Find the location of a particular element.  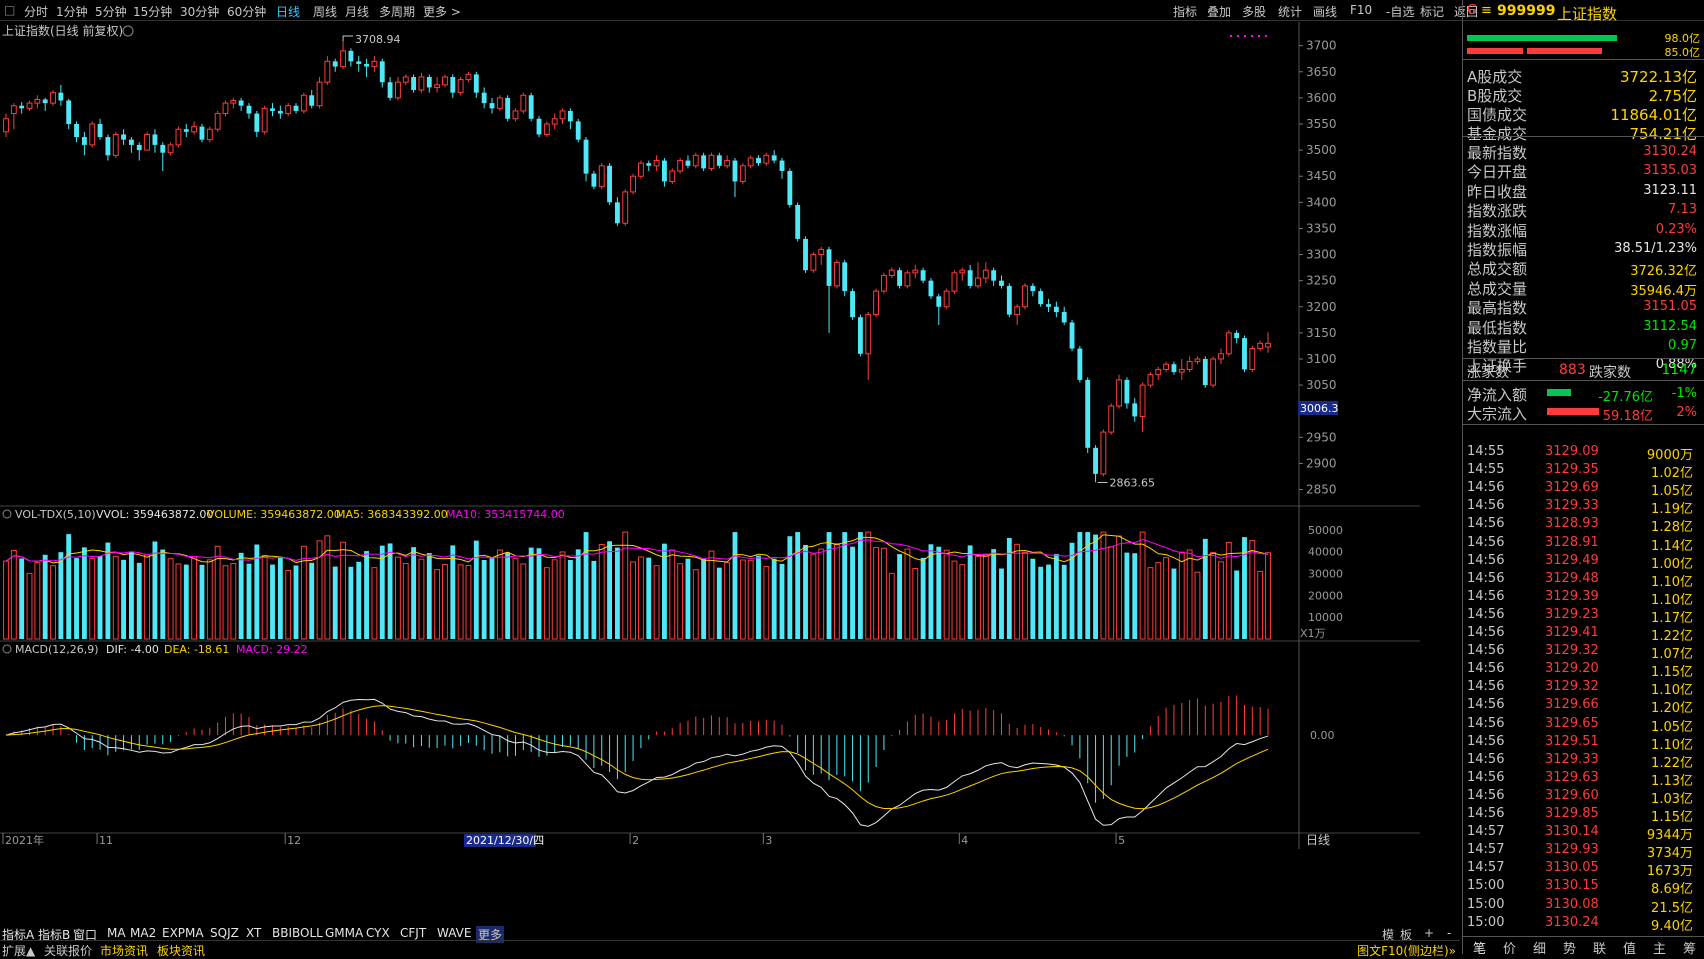

volume-settings-icon is located at coordinates (7, 514).